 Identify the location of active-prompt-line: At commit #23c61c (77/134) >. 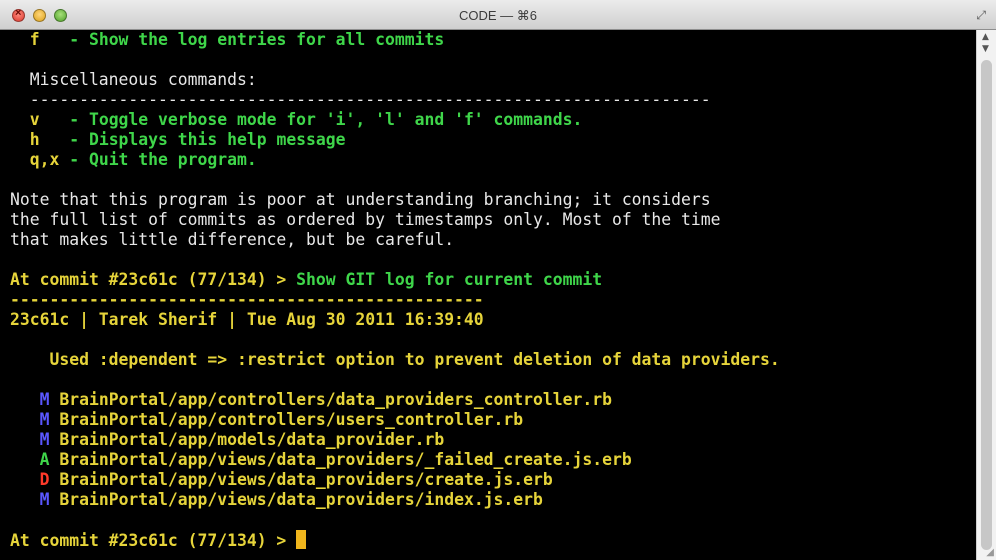
(158, 540).